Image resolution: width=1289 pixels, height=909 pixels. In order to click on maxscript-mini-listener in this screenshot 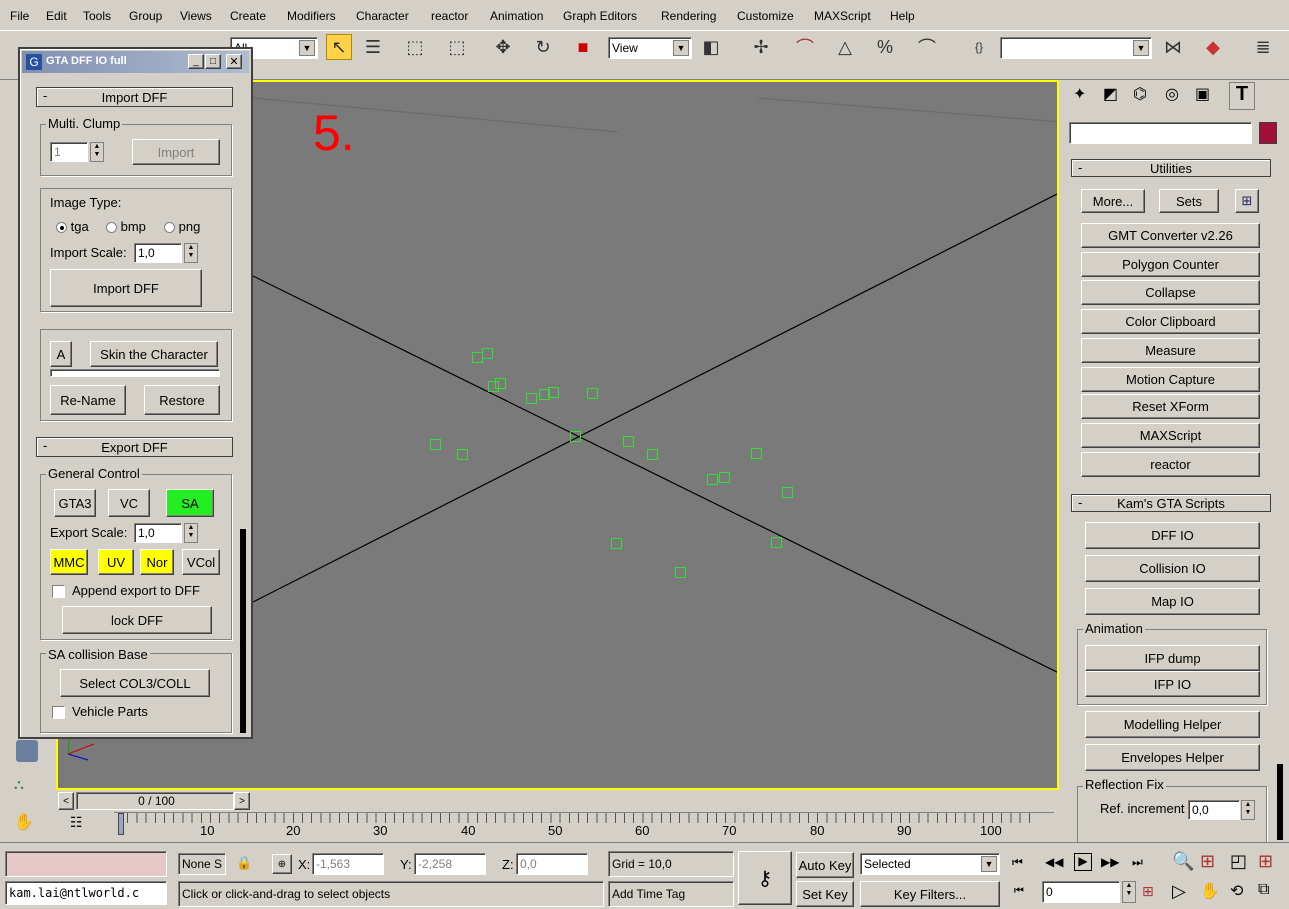, I will do `click(86, 864)`.